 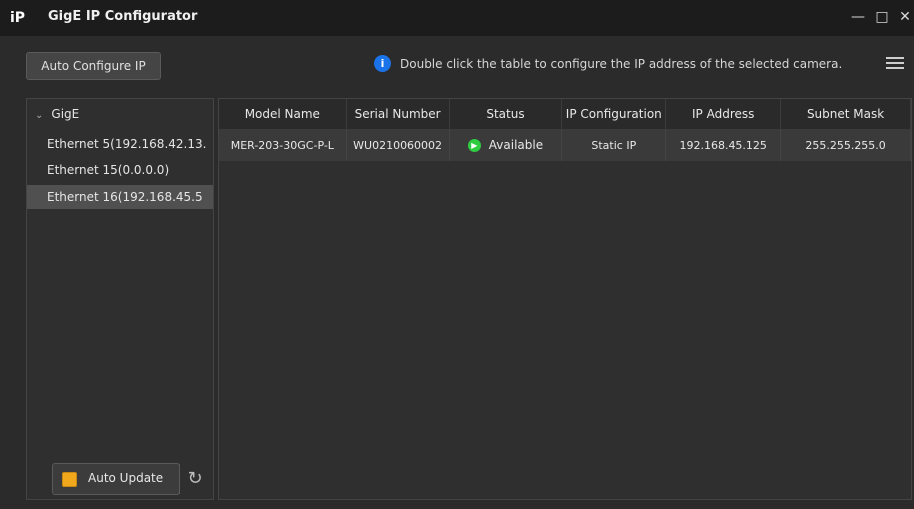 What do you see at coordinates (108, 170) in the screenshot?
I see `tree-item-label: Ethernet 15(0.0.0.0)` at bounding box center [108, 170].